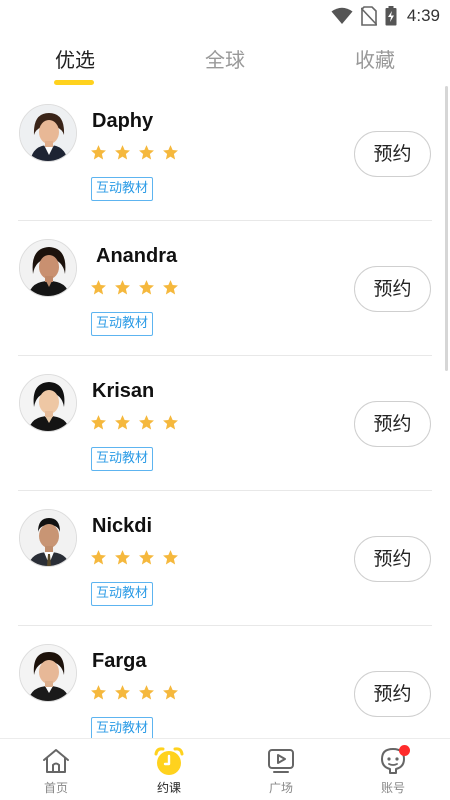  Describe the element at coordinates (423, 15) in the screenshot. I see `status-time: 4:39` at that location.